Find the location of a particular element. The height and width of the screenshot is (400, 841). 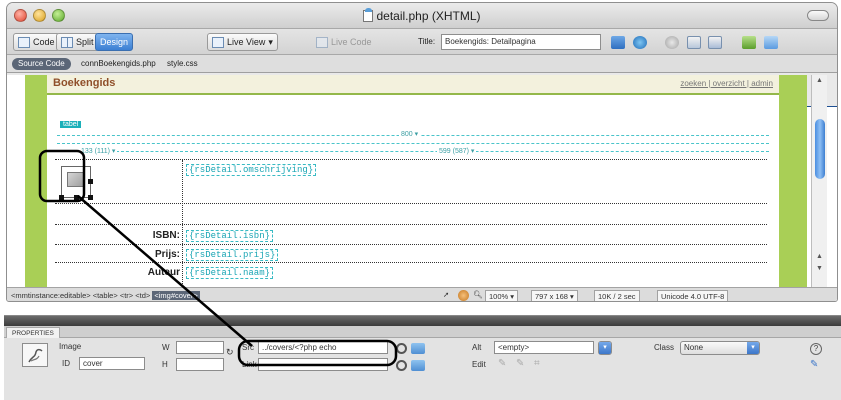

window-size-select: 797 x 168 ▾ is located at coordinates (554, 295).